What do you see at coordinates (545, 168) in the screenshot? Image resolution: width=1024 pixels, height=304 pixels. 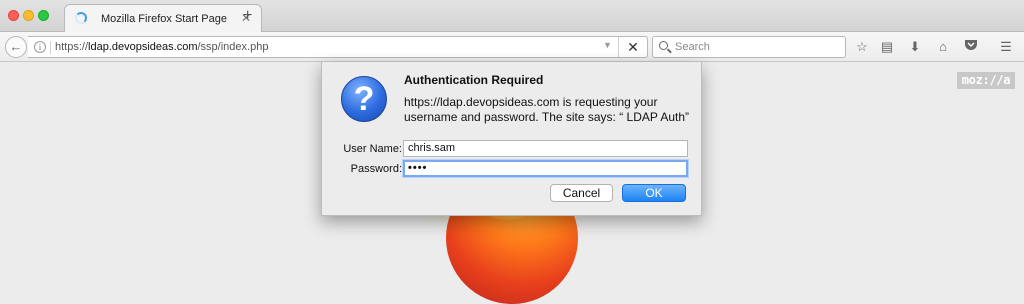 I see `password-field: ••••` at bounding box center [545, 168].